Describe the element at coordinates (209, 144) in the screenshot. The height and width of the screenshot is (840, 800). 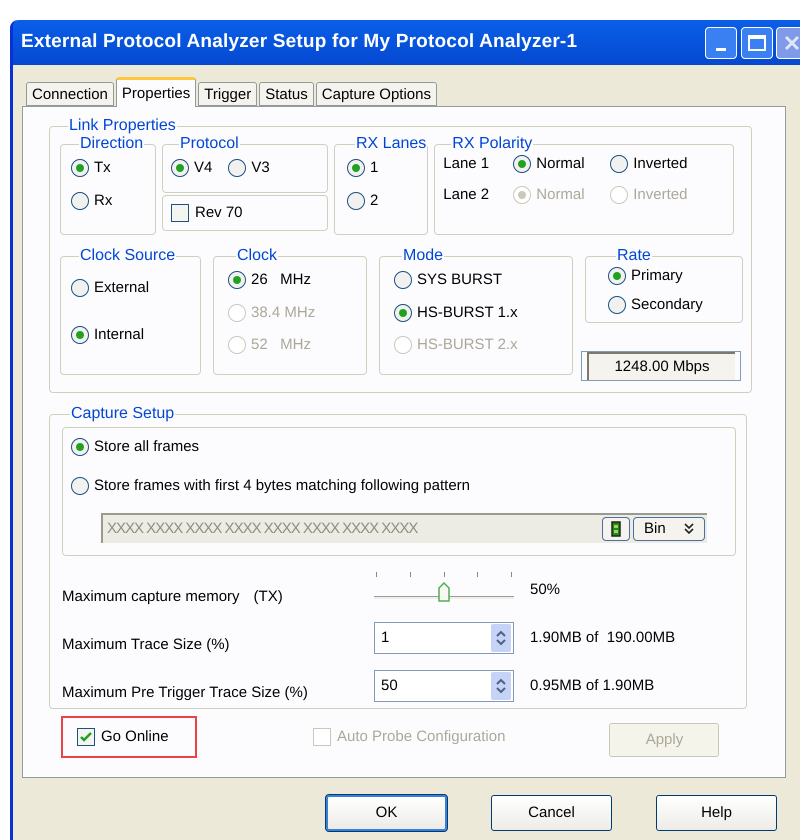
I see `group-title: Protocol` at that location.